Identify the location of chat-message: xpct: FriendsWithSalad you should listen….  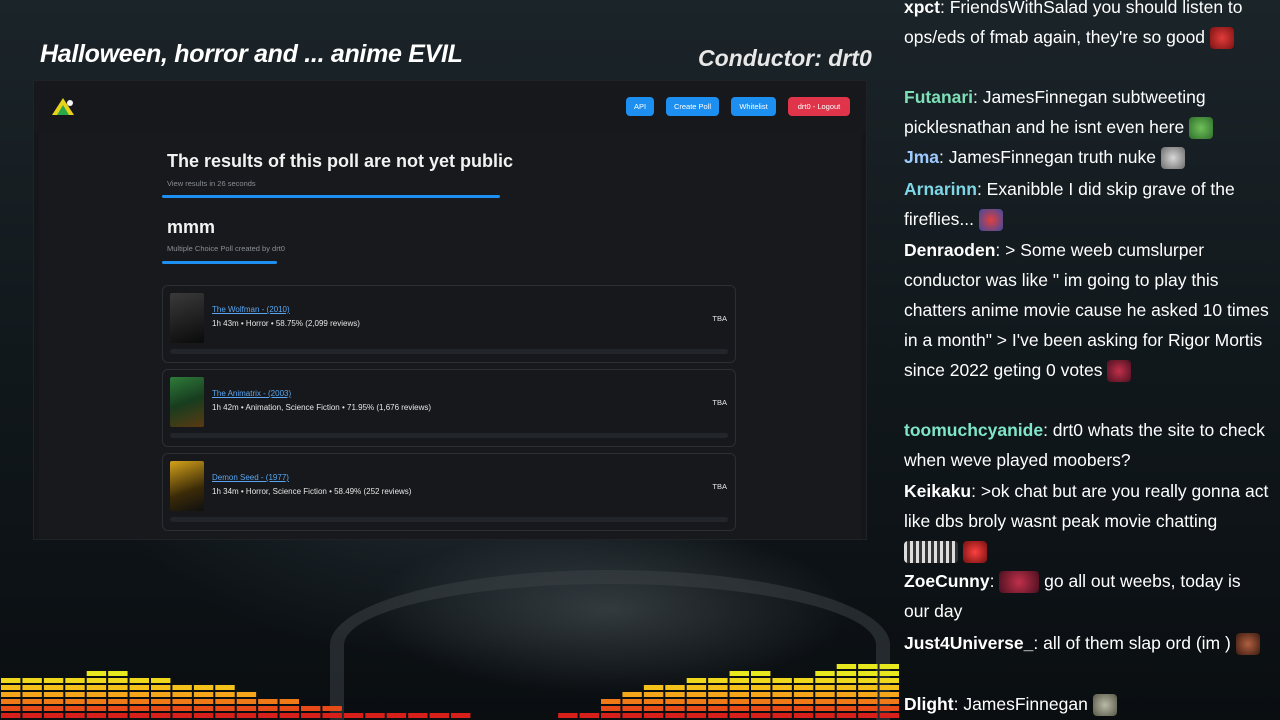
(1087, 26).